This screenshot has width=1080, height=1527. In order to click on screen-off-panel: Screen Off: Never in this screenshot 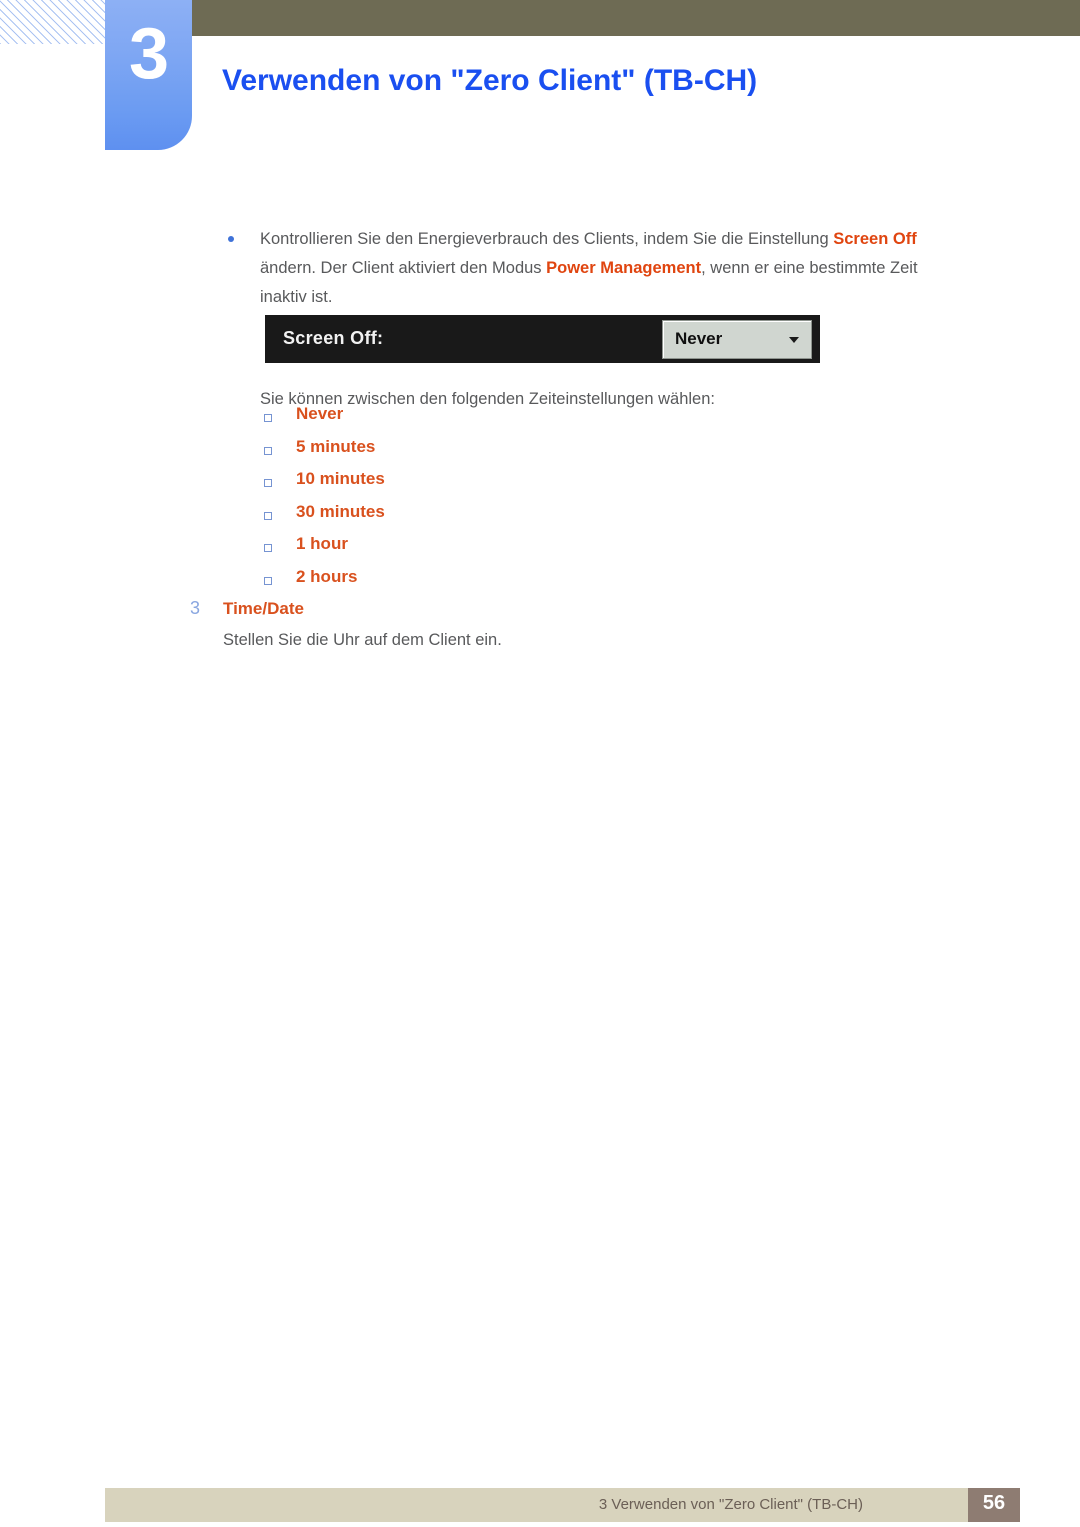, I will do `click(542, 339)`.